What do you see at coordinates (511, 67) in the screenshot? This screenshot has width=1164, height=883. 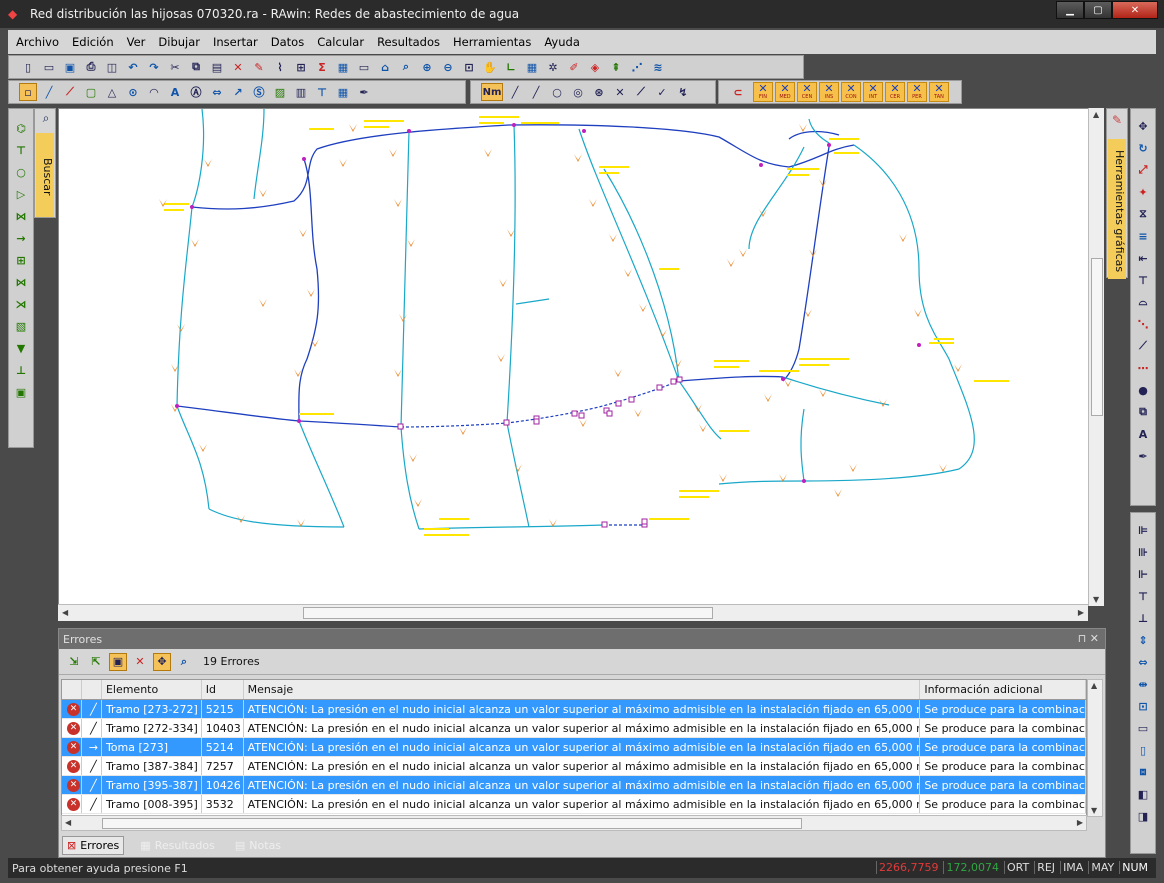 I see `axis-icon: ∟` at bounding box center [511, 67].